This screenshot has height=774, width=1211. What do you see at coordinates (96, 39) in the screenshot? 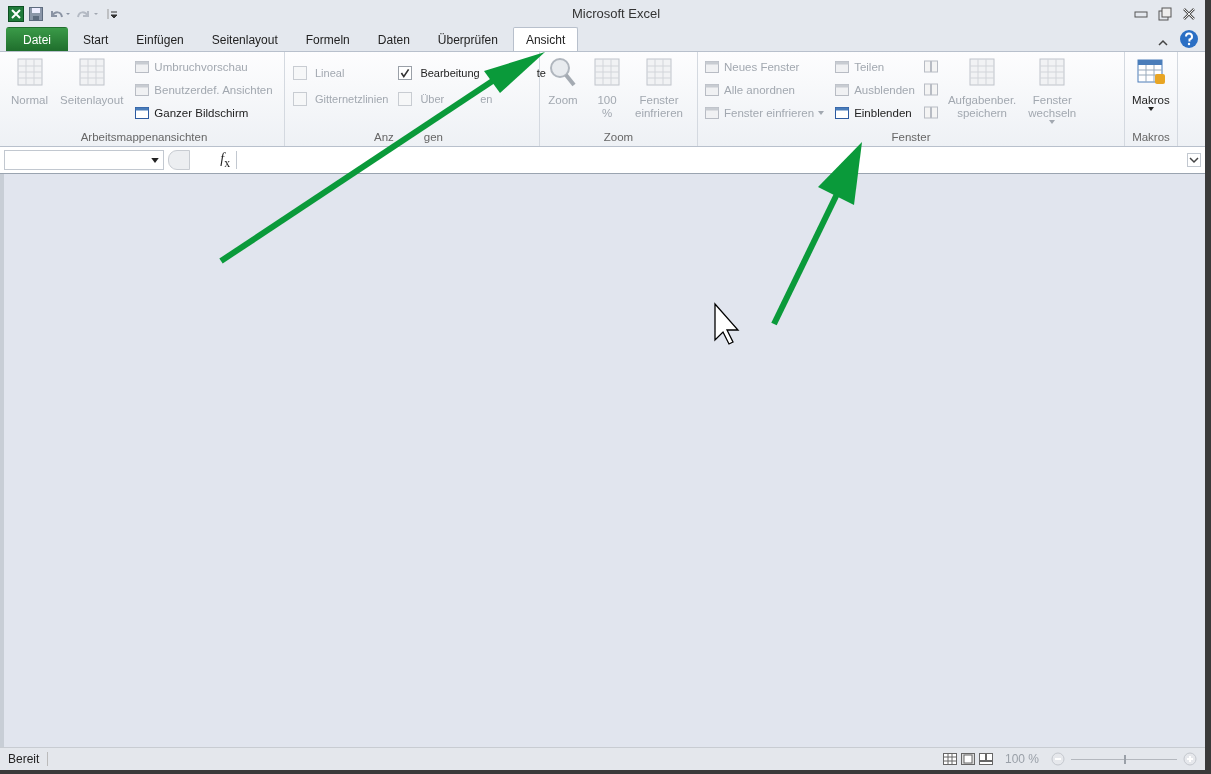
I see `ribbon-tab: Start` at bounding box center [96, 39].